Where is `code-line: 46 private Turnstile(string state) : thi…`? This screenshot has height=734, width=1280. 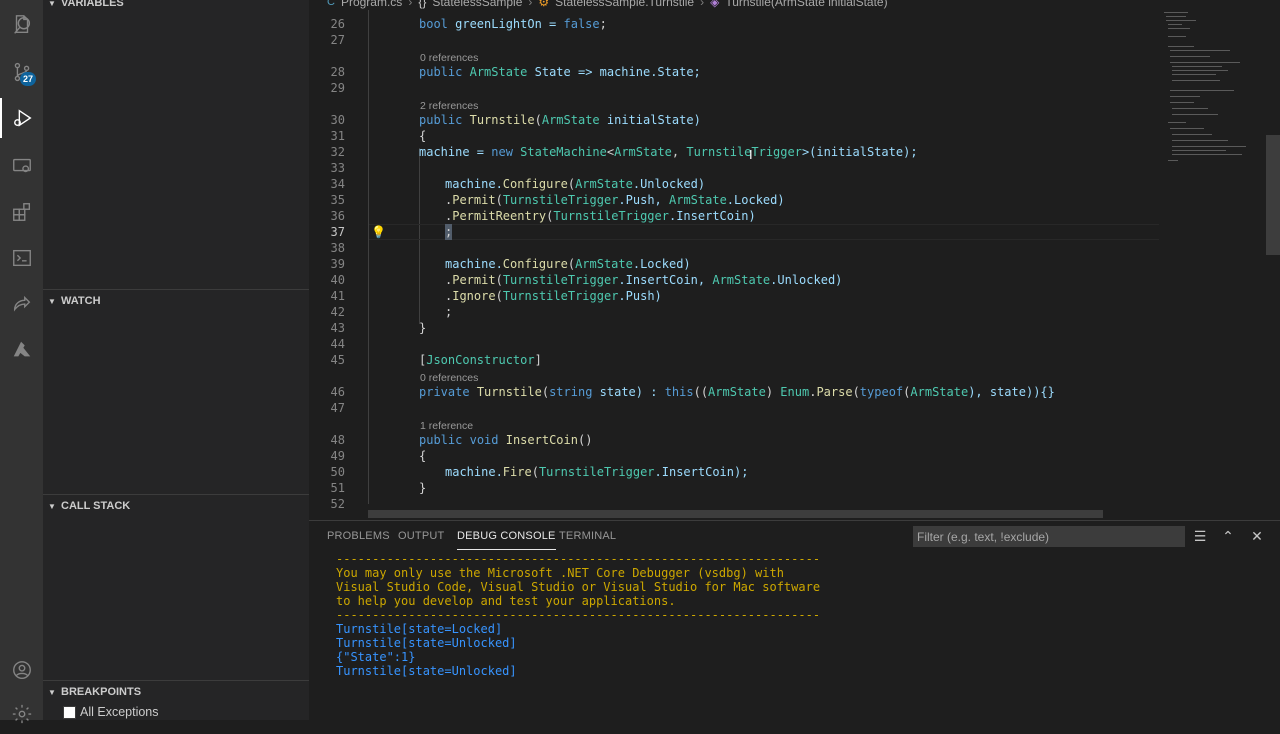 code-line: 46 private Turnstile(string state) : thi… is located at coordinates (739, 392).